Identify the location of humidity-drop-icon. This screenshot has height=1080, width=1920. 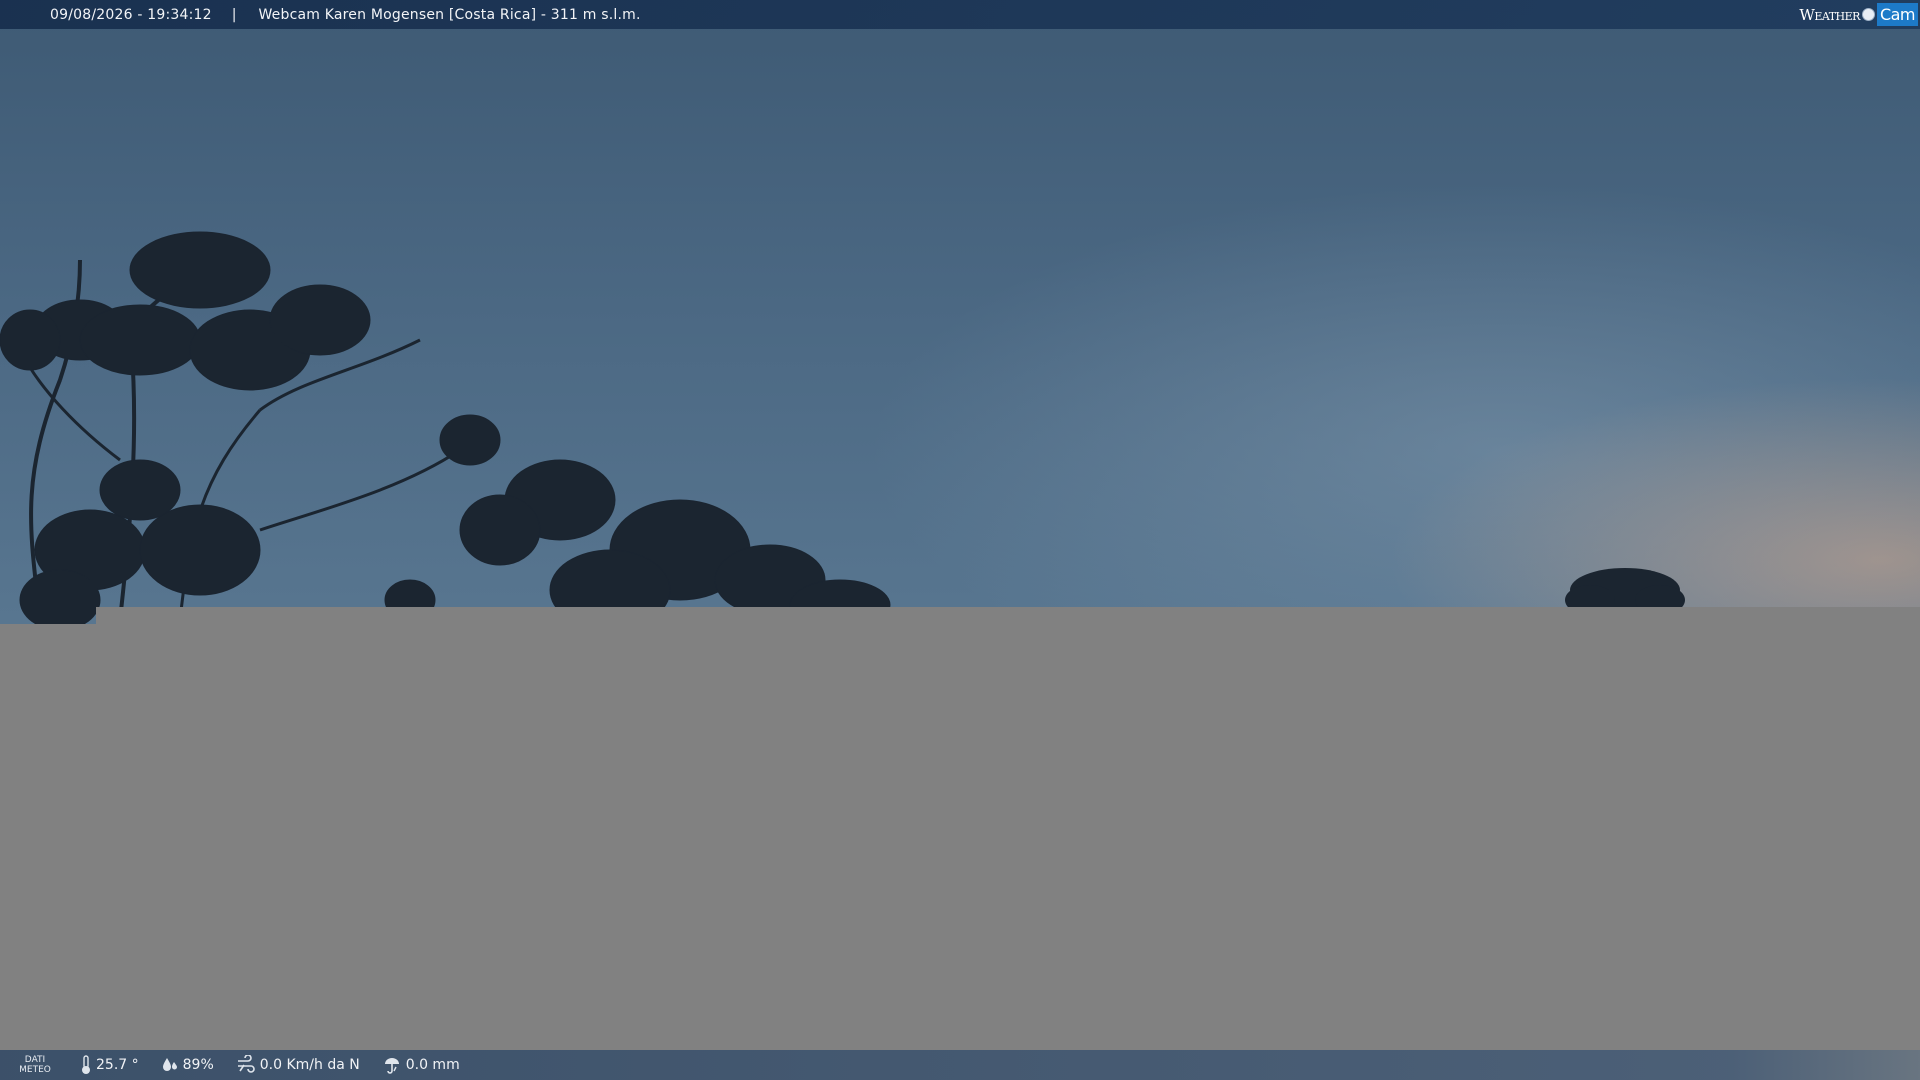
(169, 1064).